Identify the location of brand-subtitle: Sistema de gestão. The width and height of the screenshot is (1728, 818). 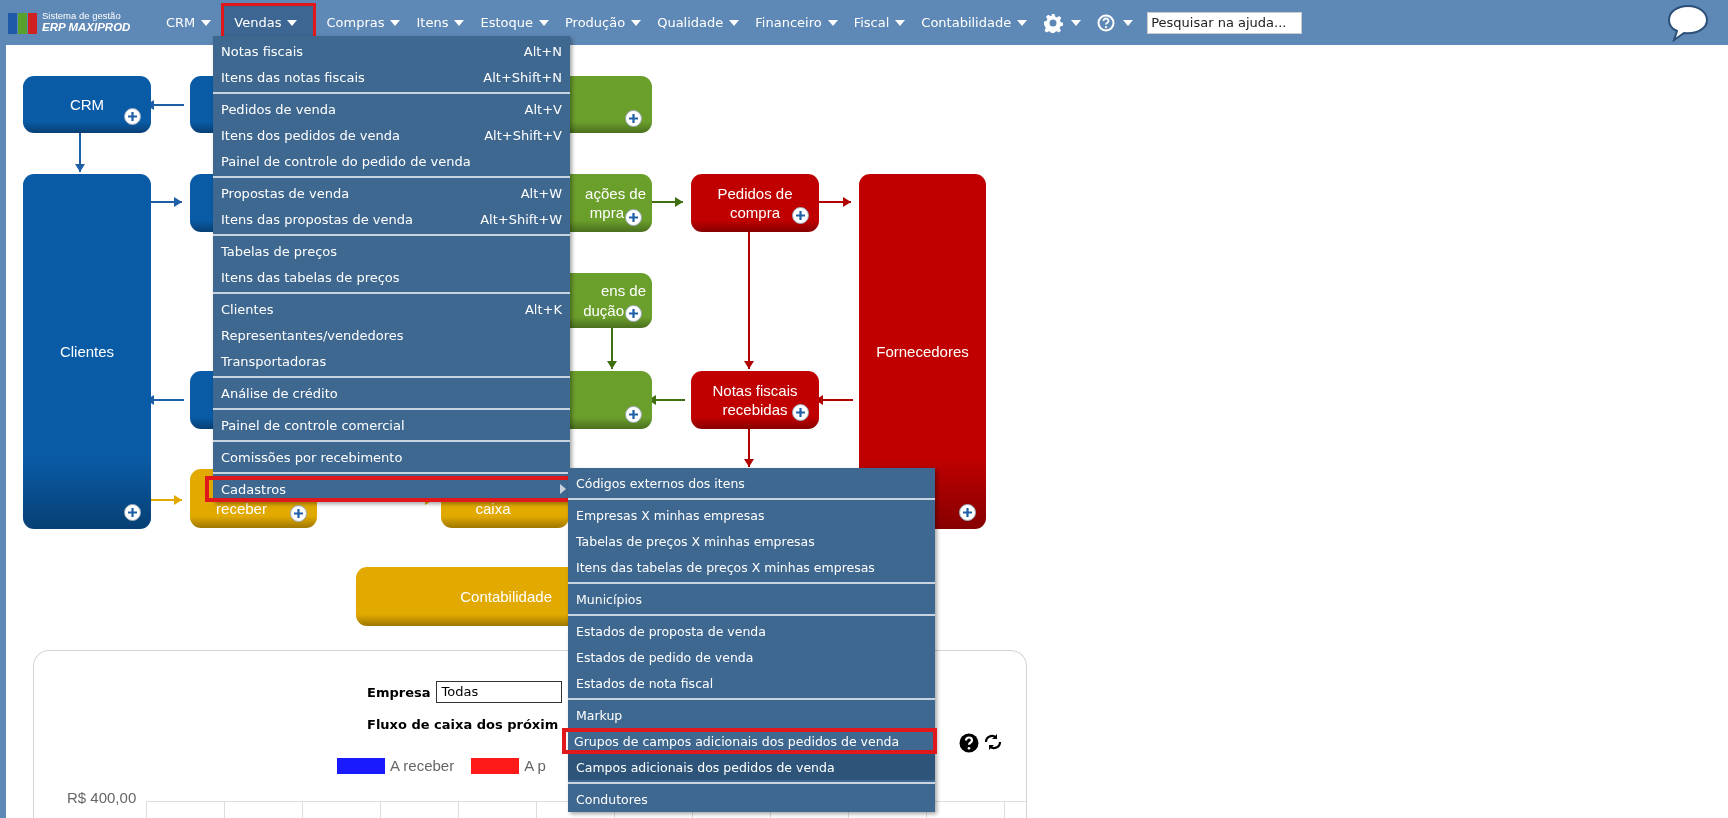
(82, 16).